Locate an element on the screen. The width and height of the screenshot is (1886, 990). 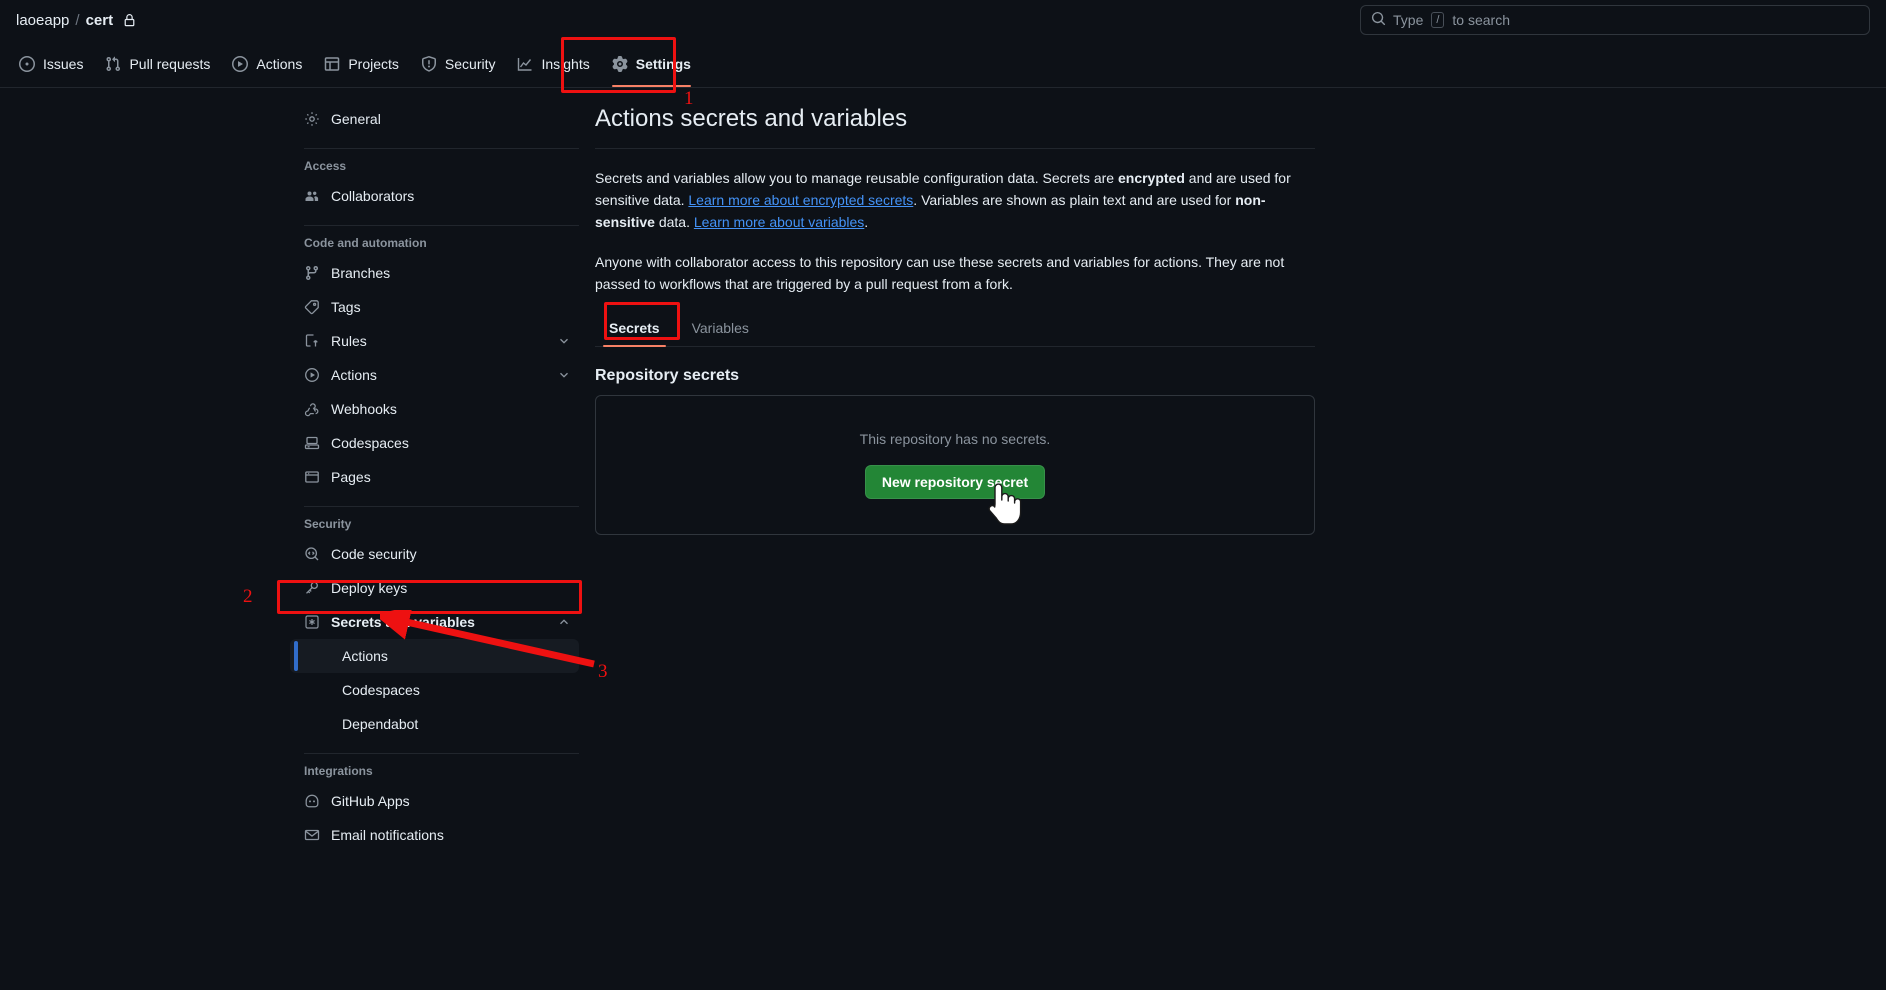
github-apps-icon is located at coordinates (312, 801).